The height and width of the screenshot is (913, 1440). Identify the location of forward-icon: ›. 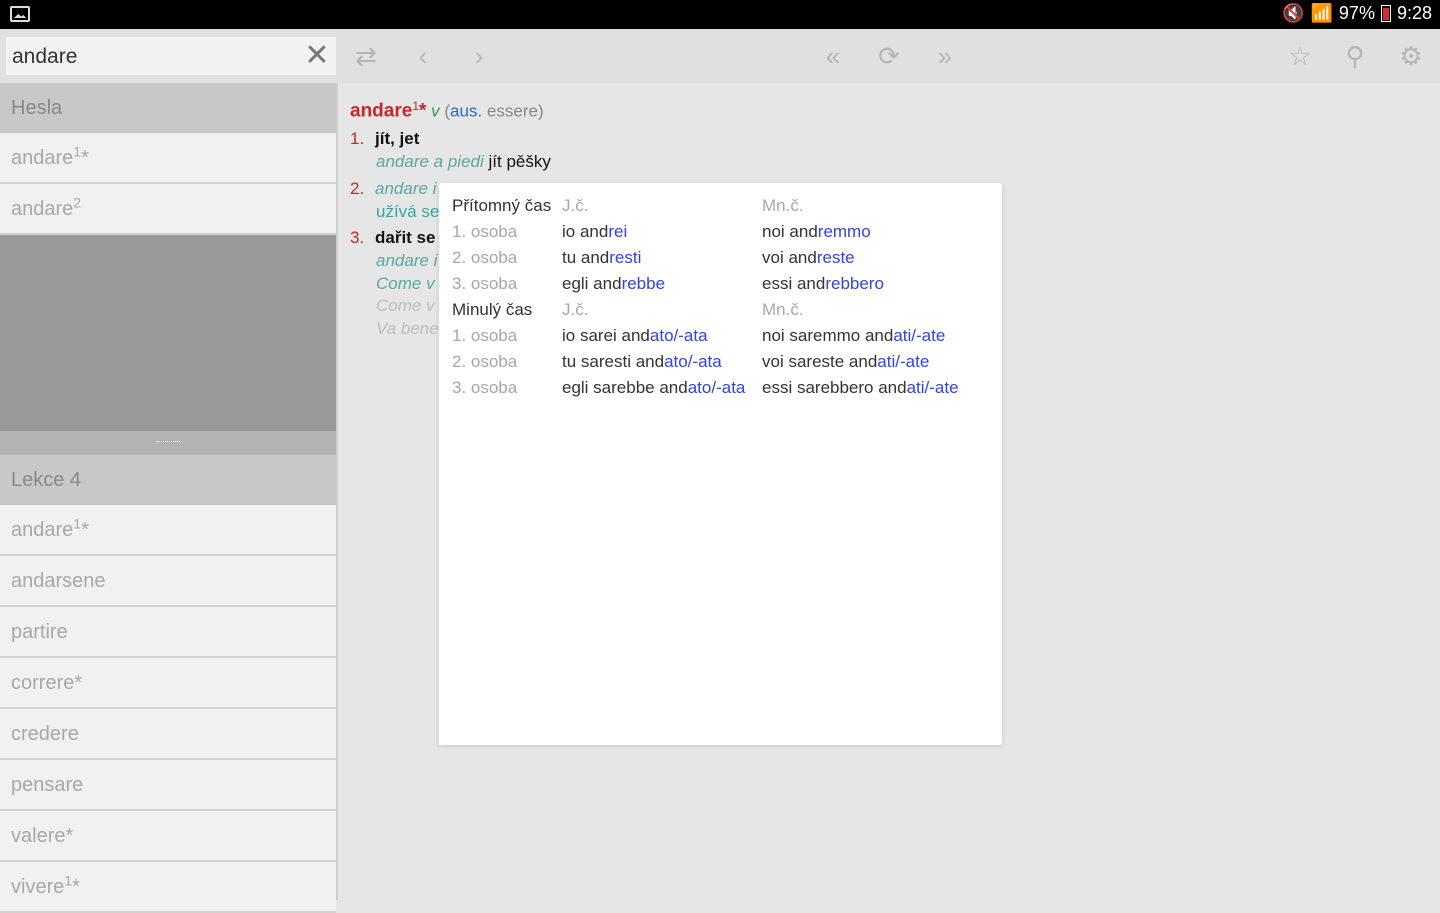
(479, 56).